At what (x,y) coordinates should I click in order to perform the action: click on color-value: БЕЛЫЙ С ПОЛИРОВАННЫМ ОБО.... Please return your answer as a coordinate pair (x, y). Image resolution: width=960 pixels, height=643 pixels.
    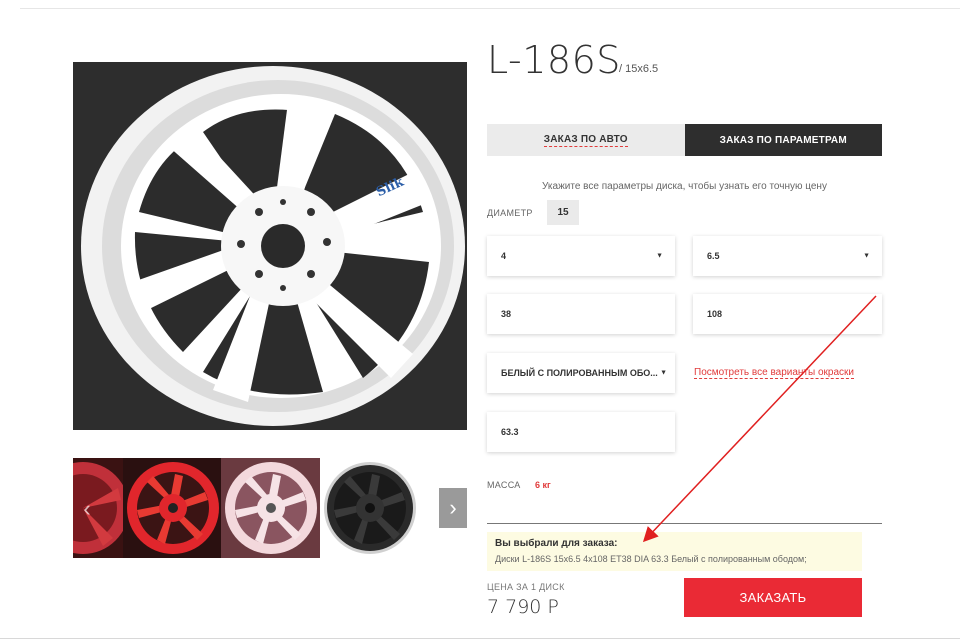
    Looking at the image, I should click on (579, 373).